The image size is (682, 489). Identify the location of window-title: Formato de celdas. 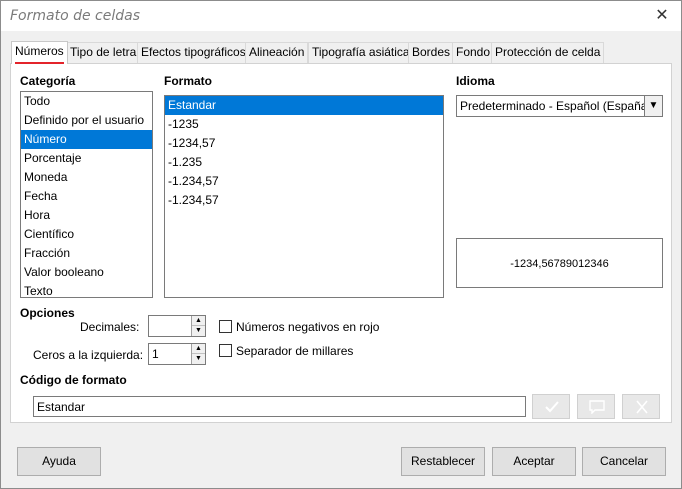
(75, 16).